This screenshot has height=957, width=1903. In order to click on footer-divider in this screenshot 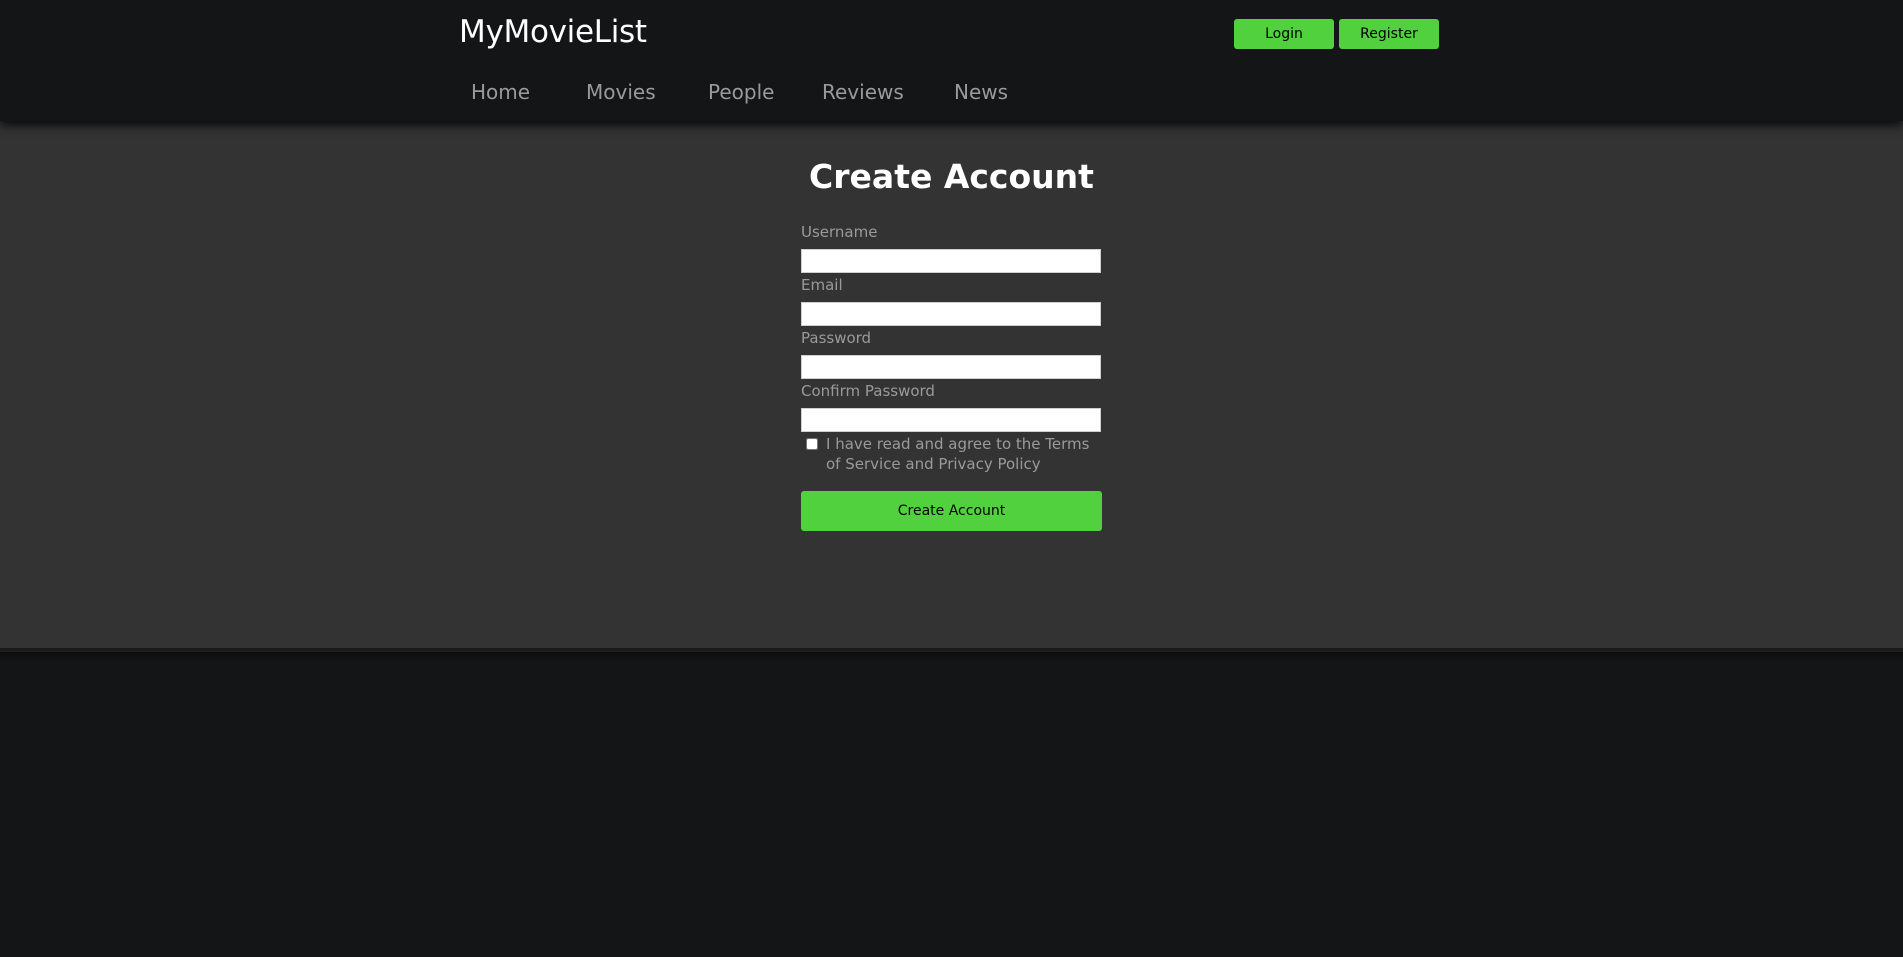, I will do `click(951, 655)`.